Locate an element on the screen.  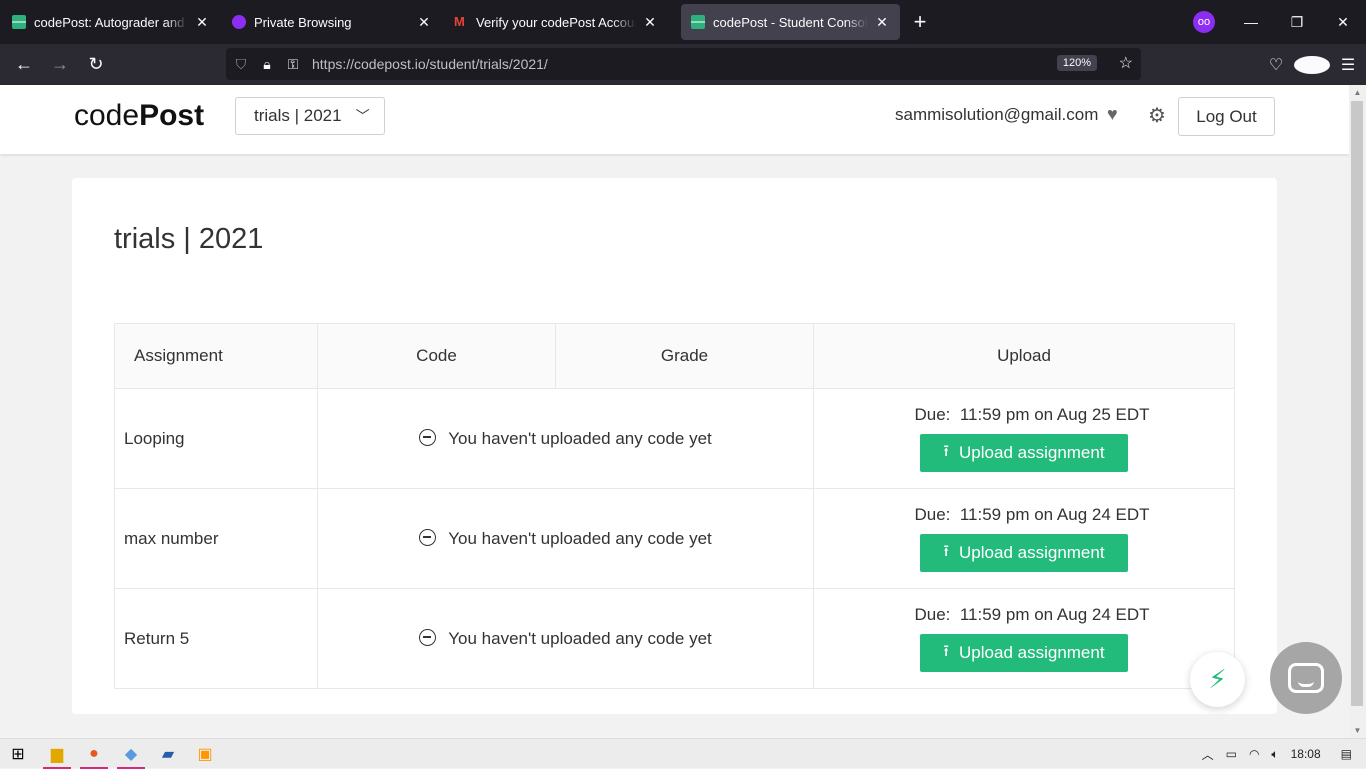
tray-chevron-up-icon: ︿ is located at coordinates (1208, 754).